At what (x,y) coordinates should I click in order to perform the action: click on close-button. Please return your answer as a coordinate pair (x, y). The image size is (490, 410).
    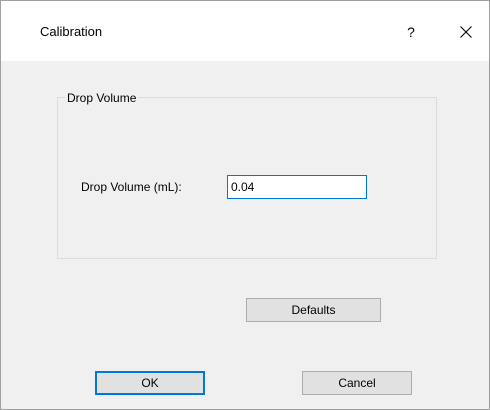
    Looking at the image, I should click on (465, 32).